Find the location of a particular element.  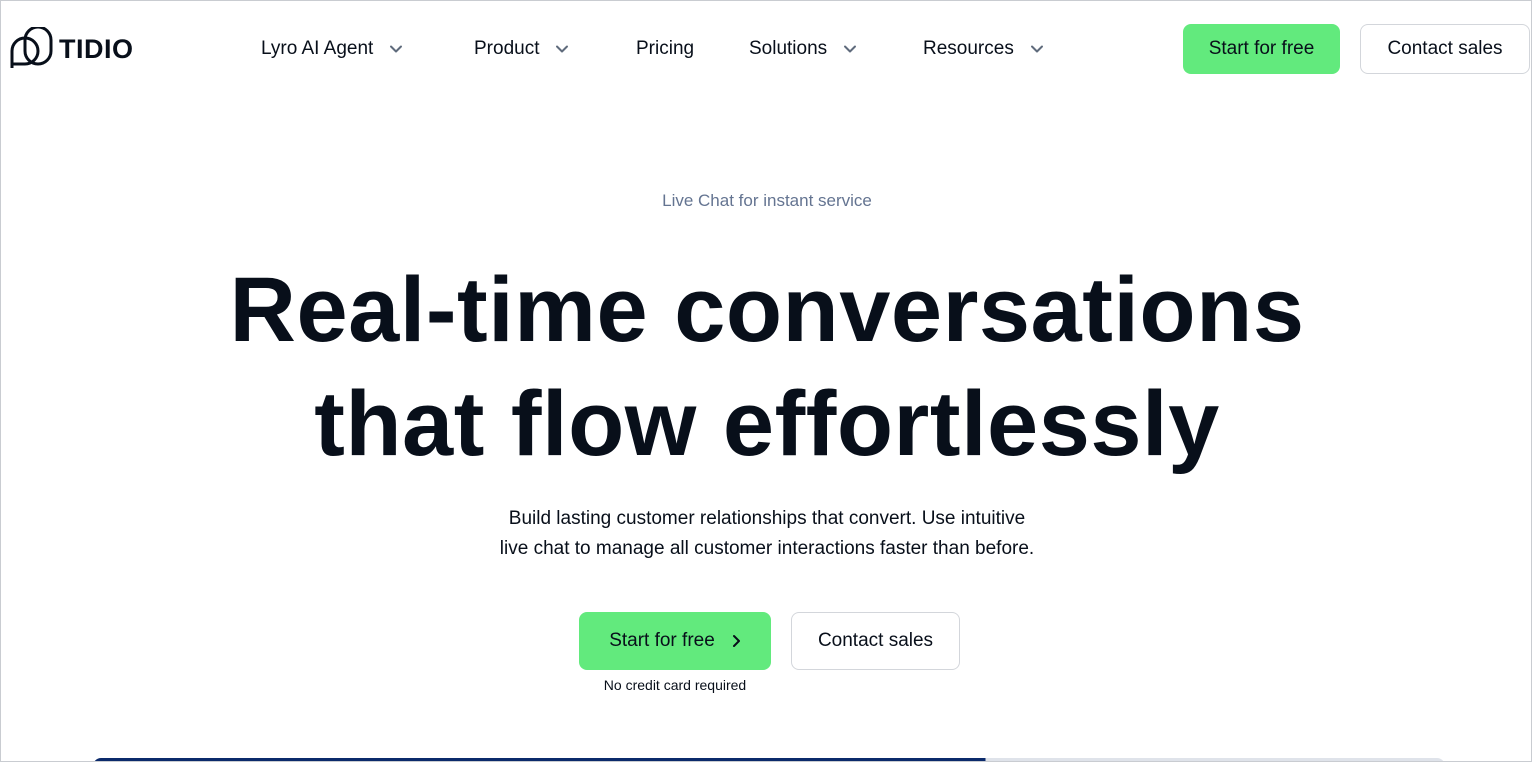

nav-item-pricing: Pricing is located at coordinates (665, 49).